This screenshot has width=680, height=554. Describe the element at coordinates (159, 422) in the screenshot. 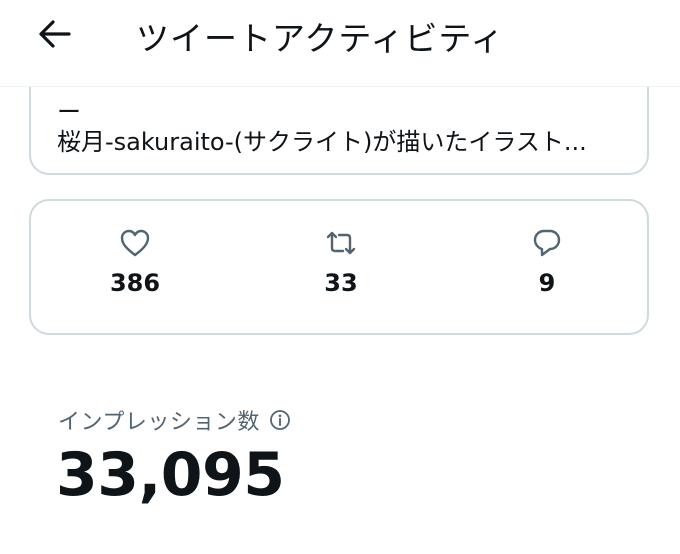

I see `impressions-label: インプレッション数` at that location.